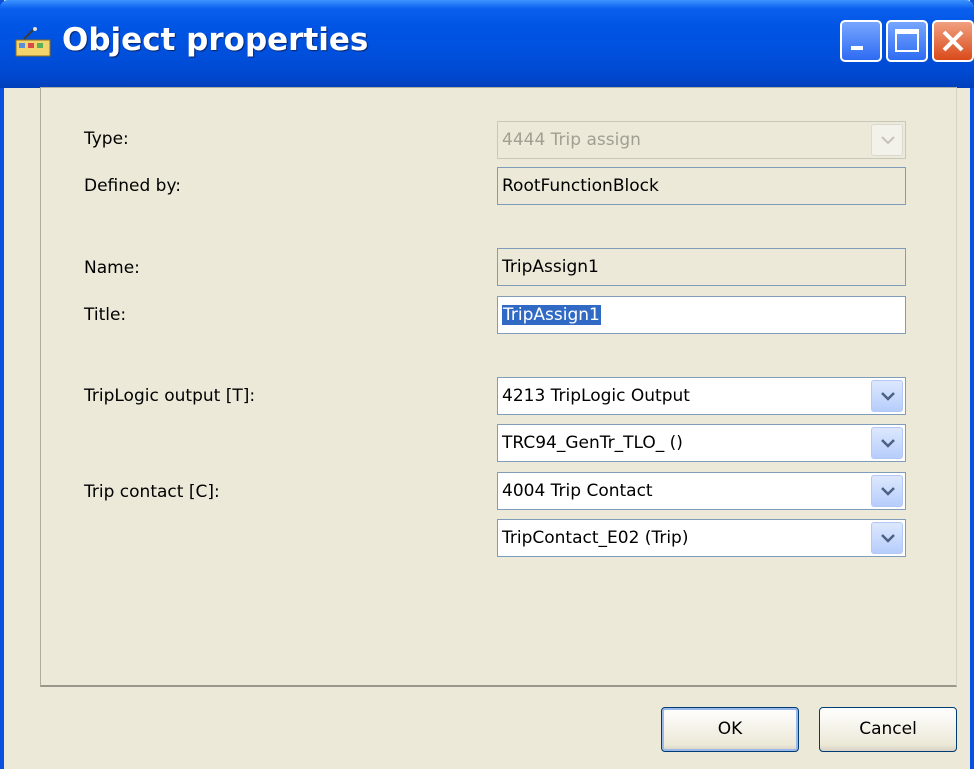  Describe the element at coordinates (34, 42) in the screenshot. I see `object-properties-icon` at that location.